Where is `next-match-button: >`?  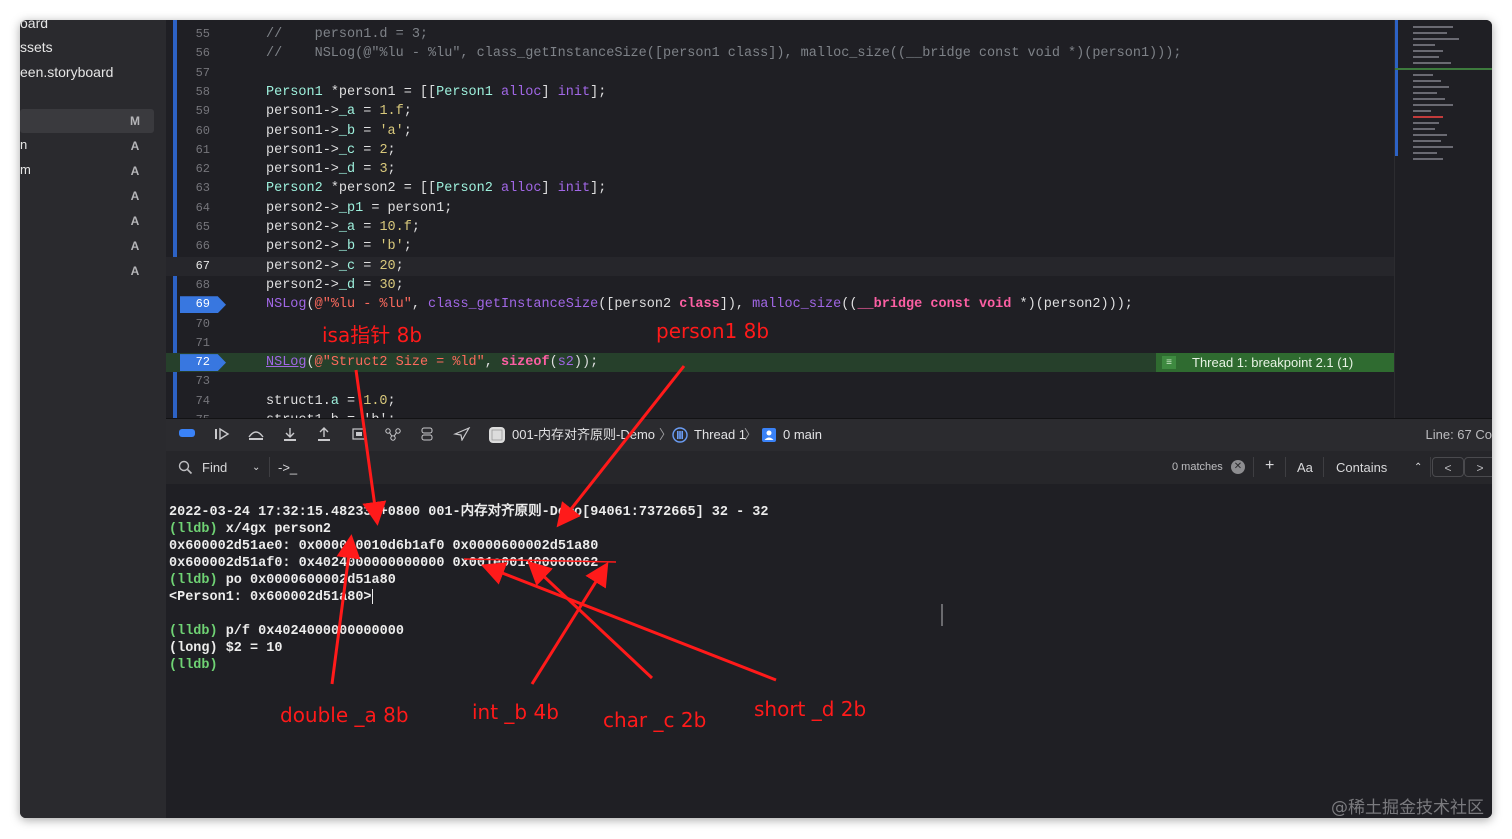 next-match-button: > is located at coordinates (1478, 467).